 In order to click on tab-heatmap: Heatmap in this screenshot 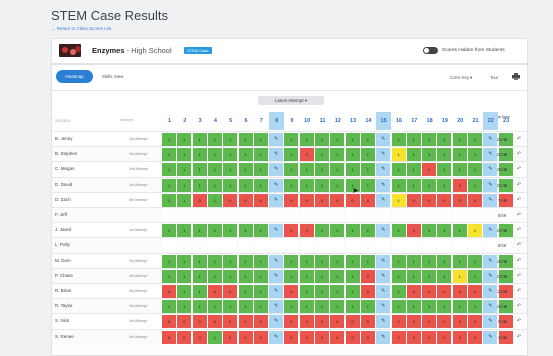, I will do `click(74, 76)`.